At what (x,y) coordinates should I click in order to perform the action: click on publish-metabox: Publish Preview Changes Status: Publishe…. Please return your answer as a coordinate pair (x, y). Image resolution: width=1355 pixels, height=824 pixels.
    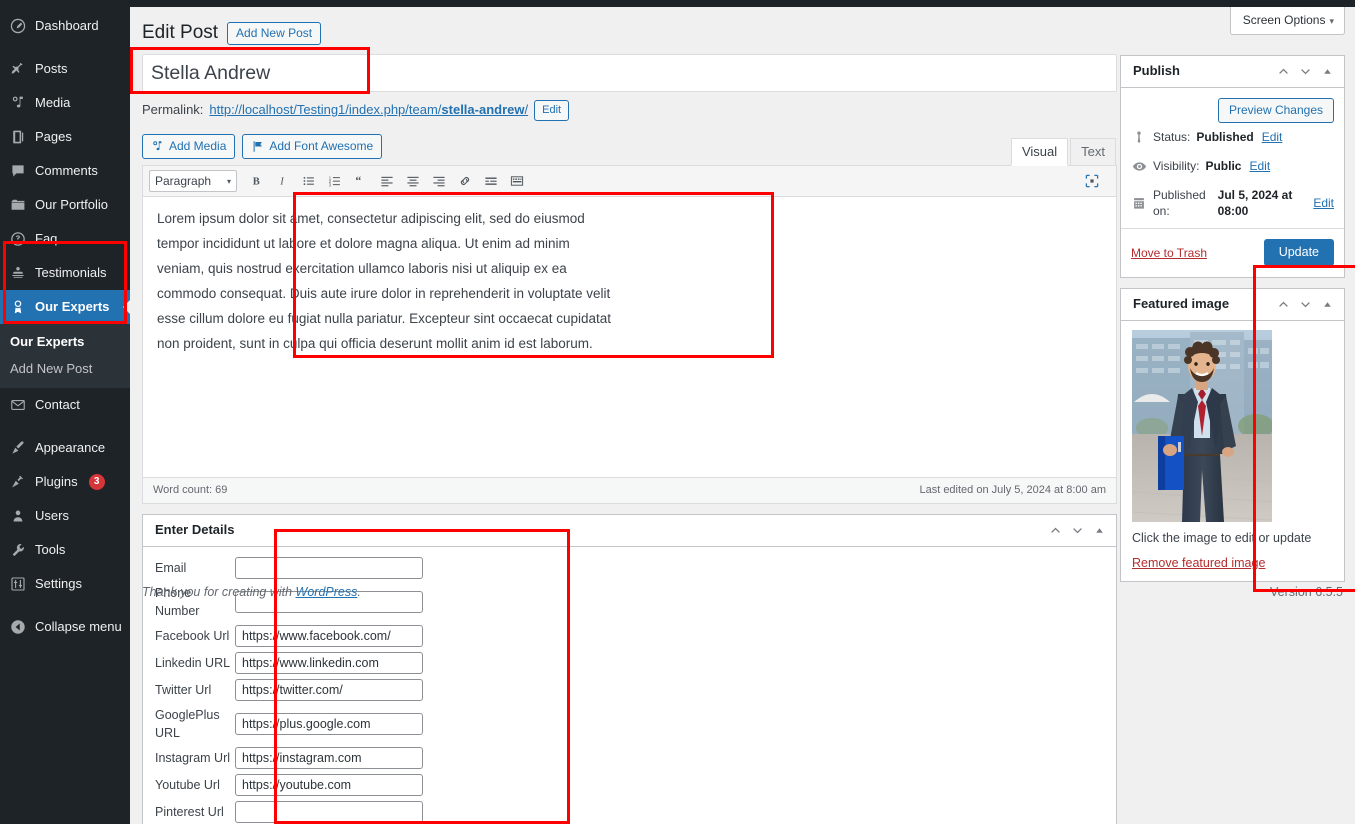
    Looking at the image, I should click on (1232, 166).